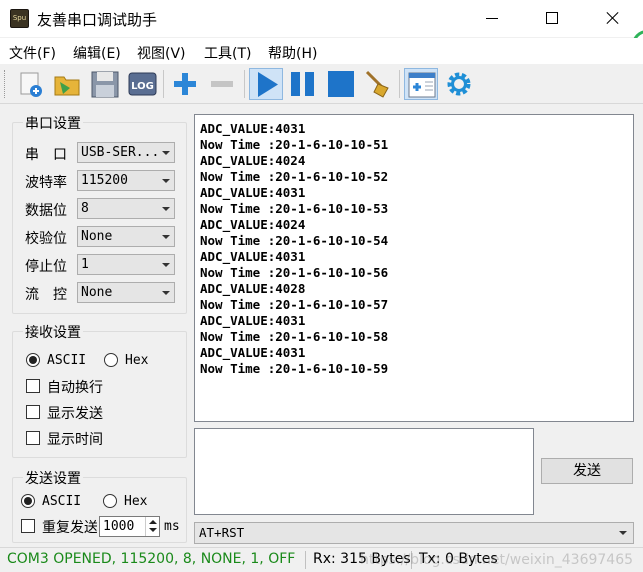  I want to click on receive-line: Now Time :20-1-6-10-10-52, so click(294, 176).